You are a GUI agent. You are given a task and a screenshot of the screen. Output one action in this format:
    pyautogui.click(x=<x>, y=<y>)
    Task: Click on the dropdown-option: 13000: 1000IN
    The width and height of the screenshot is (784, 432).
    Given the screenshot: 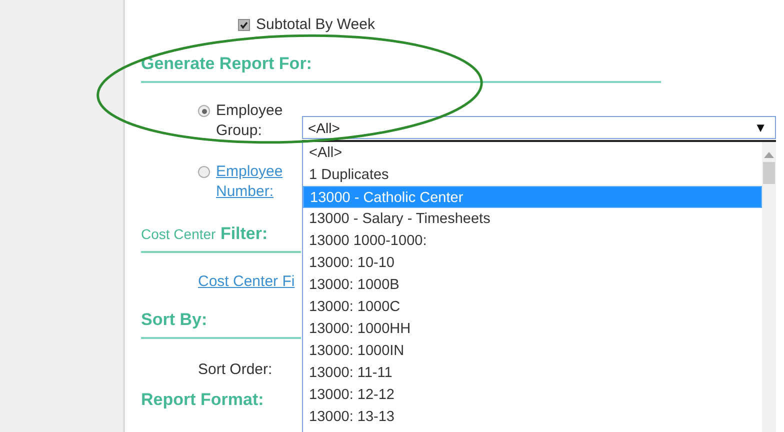 What is the action you would take?
    pyautogui.click(x=532, y=351)
    